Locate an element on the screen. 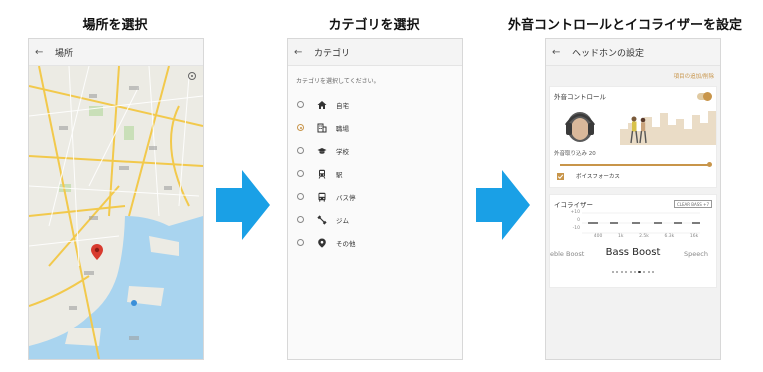 This screenshot has height=372, width=763. ambient-sound-card: 外音コントロール 外音取り込み 20 ボイスフォーカス is located at coordinates (633, 137).